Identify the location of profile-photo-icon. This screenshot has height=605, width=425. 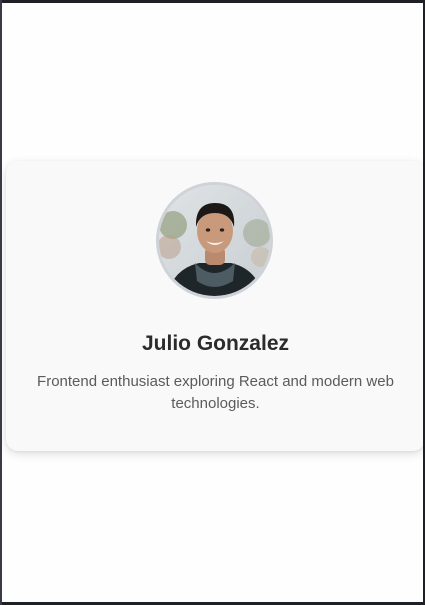
(214, 240).